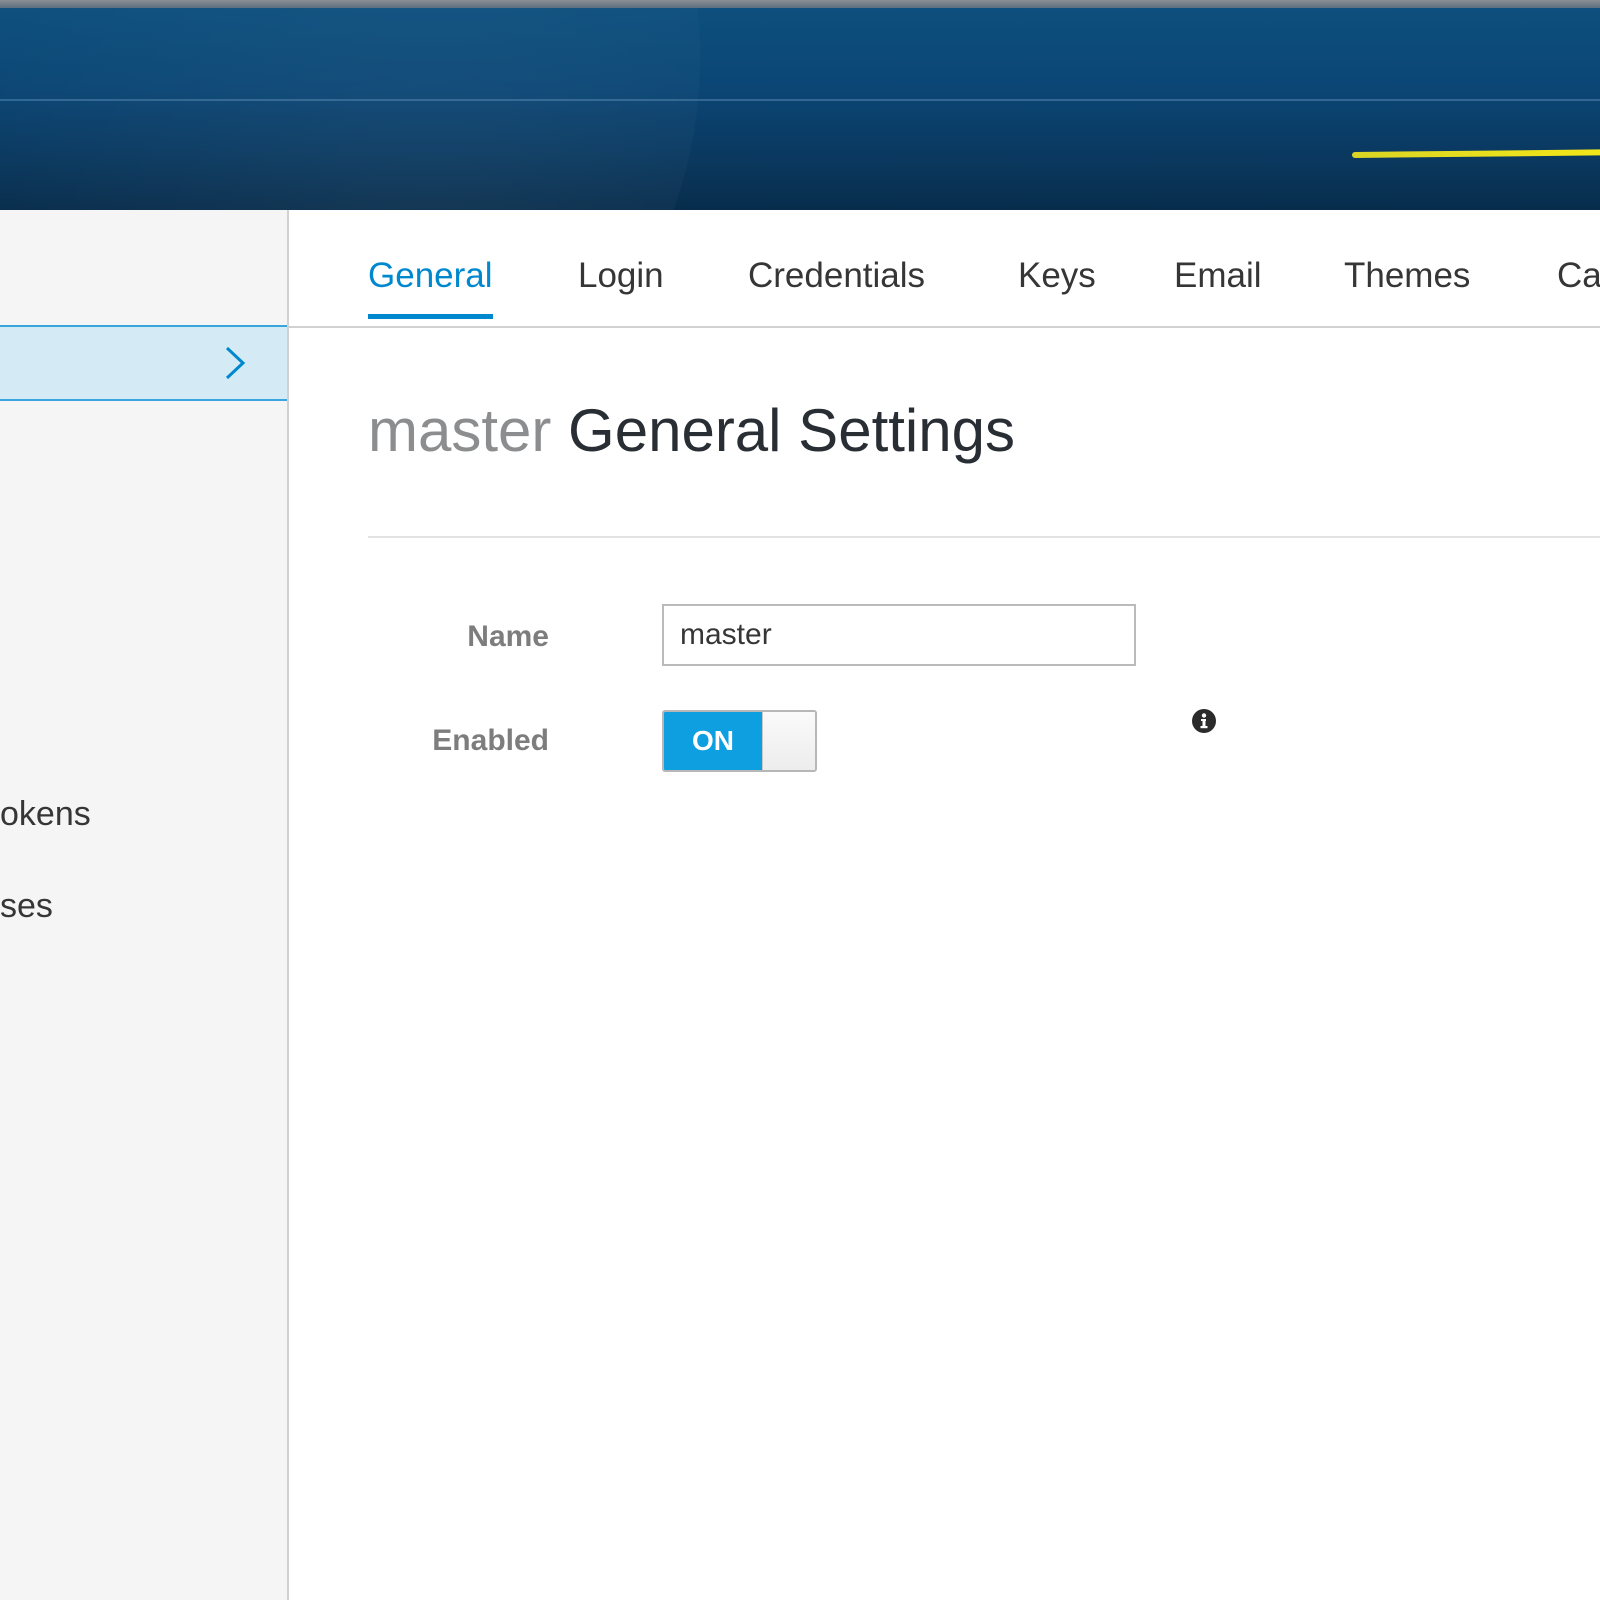 The image size is (1600, 1600). What do you see at coordinates (508, 636) in the screenshot?
I see `name-label: Name` at bounding box center [508, 636].